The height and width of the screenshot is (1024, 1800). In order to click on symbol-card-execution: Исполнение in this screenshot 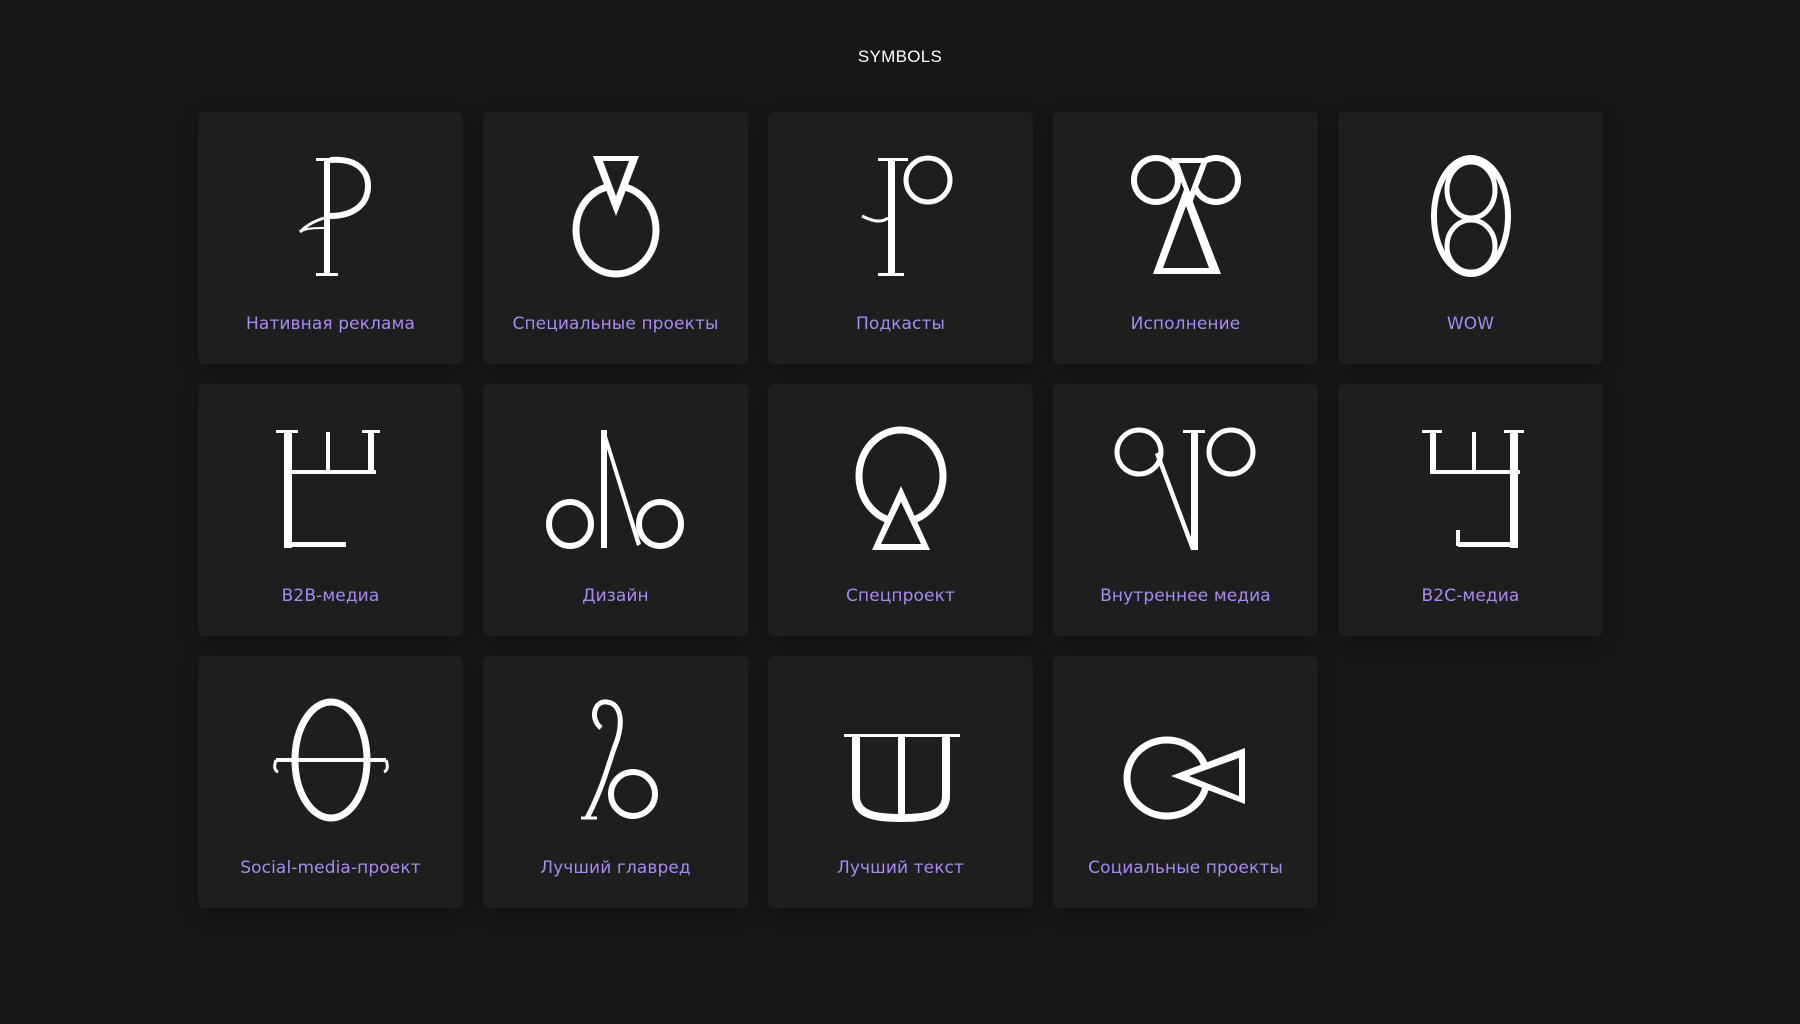, I will do `click(1185, 238)`.